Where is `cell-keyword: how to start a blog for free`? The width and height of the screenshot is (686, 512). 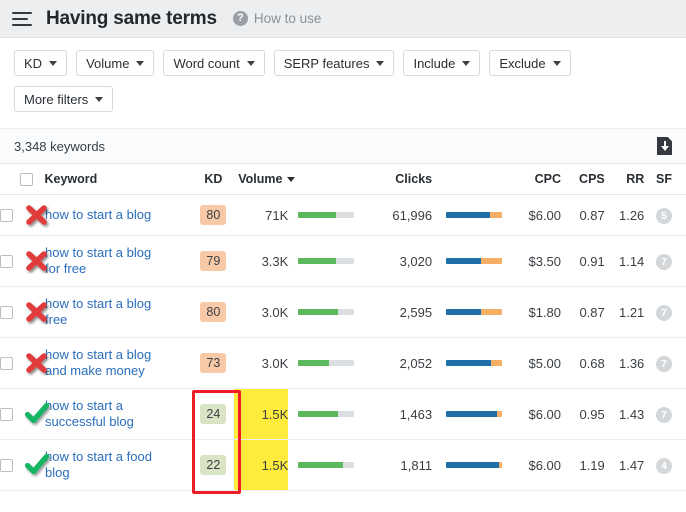
cell-keyword: how to start a blog for free is located at coordinates (96, 261).